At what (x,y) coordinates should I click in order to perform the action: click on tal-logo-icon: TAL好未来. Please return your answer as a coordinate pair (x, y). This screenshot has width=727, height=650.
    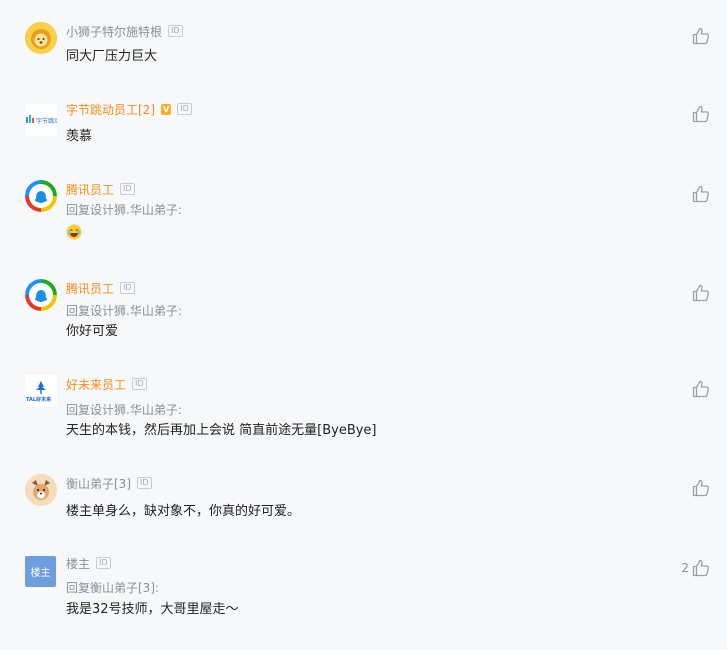
    Looking at the image, I should click on (41, 391).